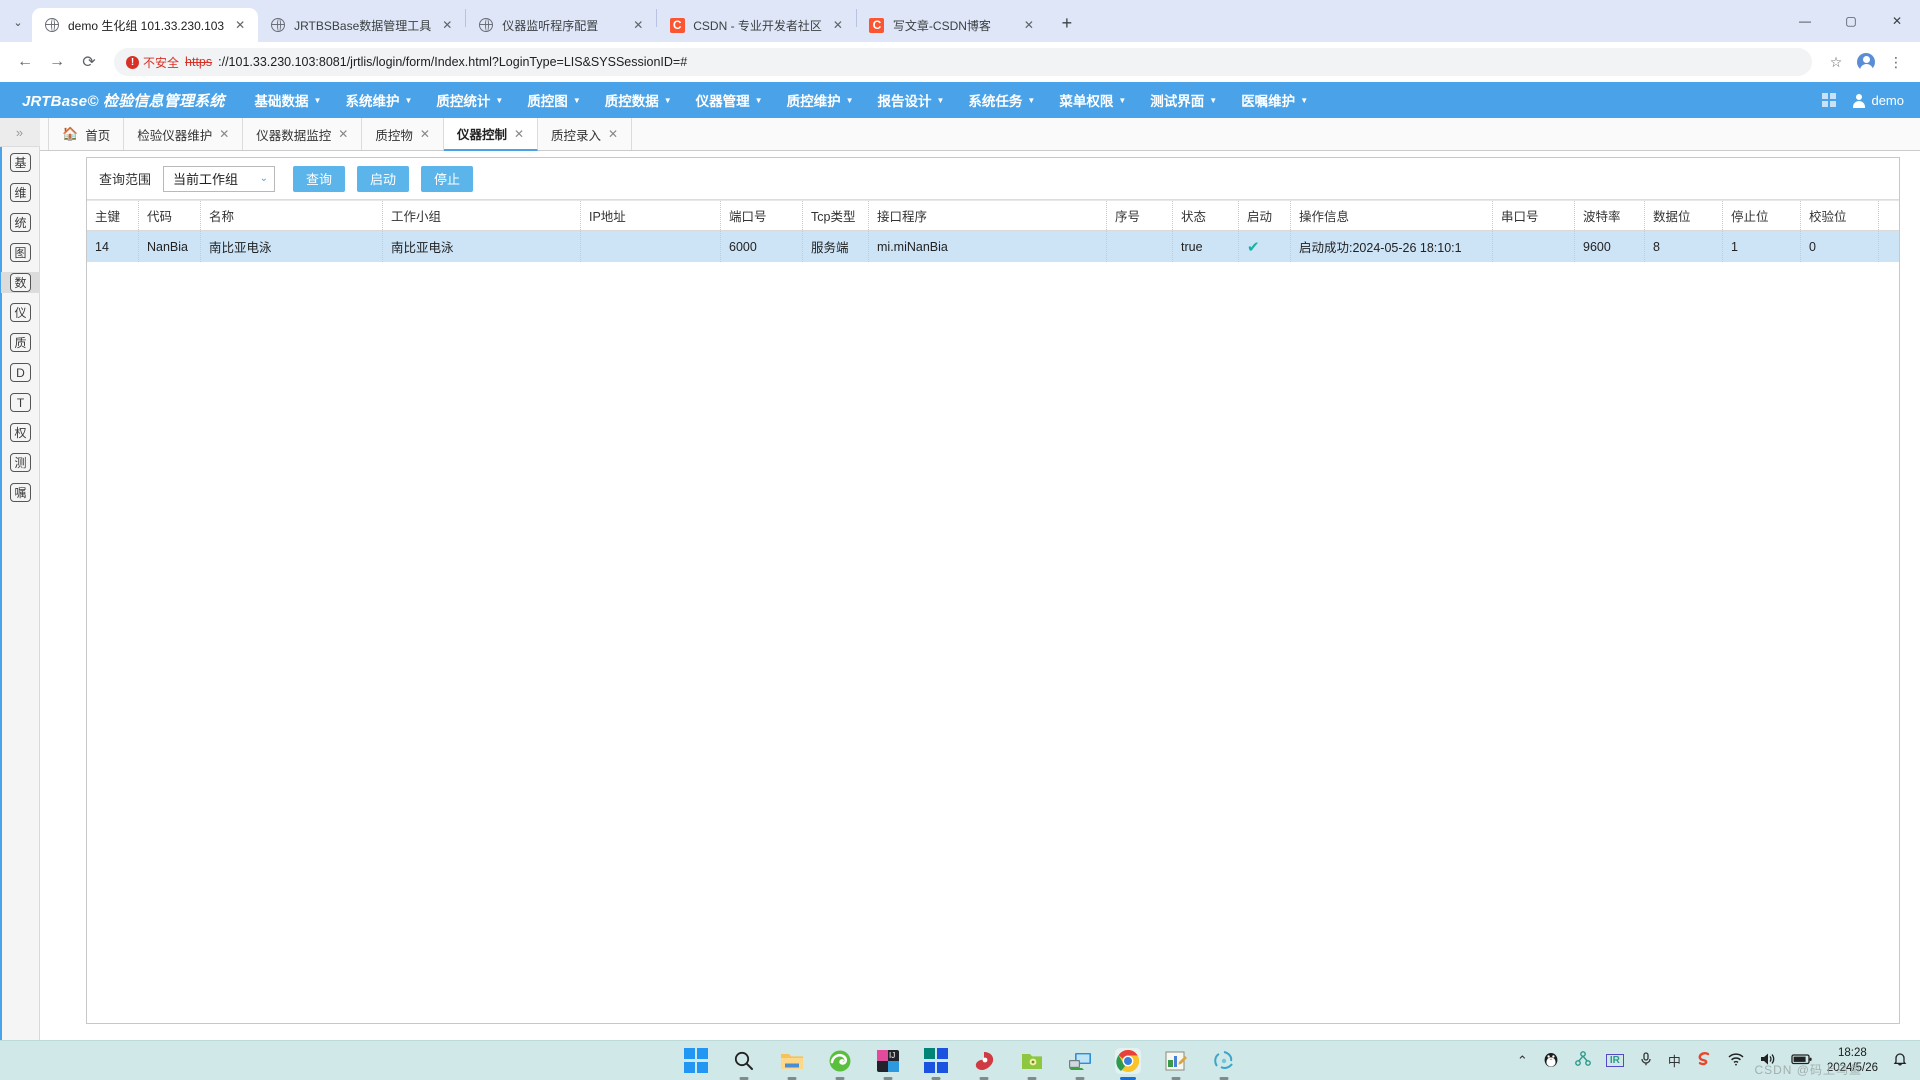 The width and height of the screenshot is (1920, 1080). Describe the element at coordinates (984, 1064) in the screenshot. I see `navicat-icon` at that location.